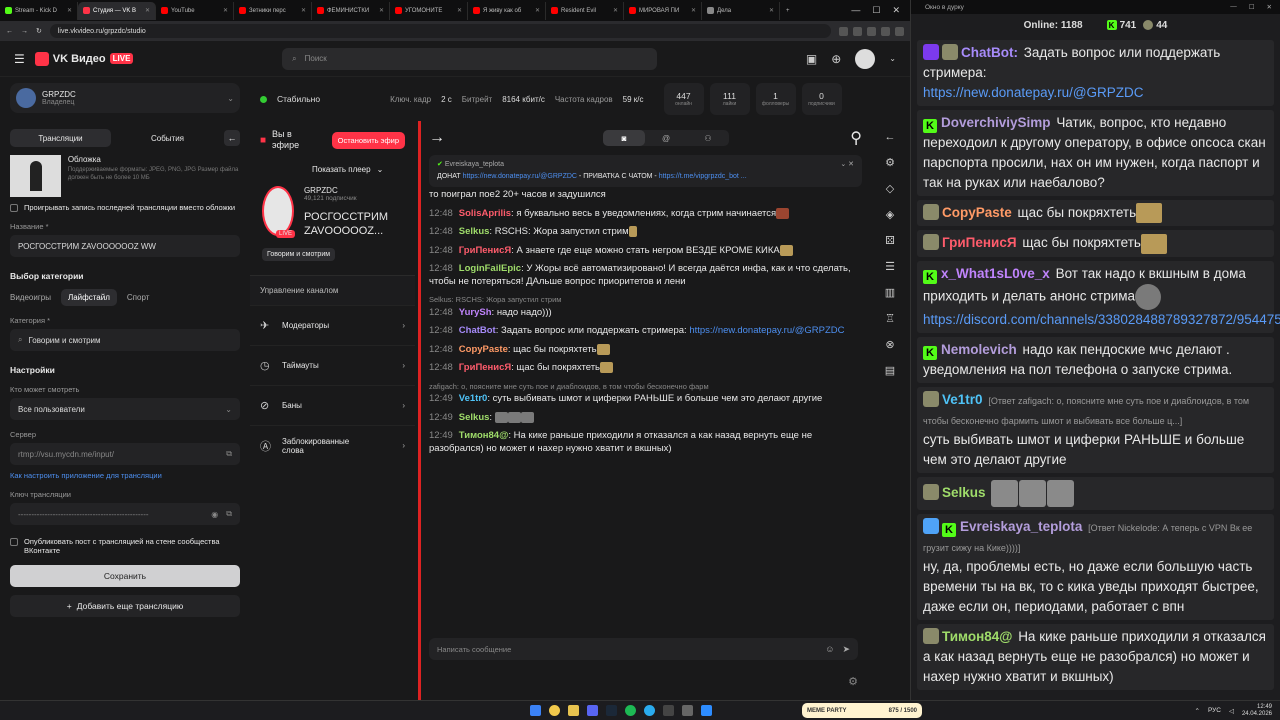  What do you see at coordinates (125, 98) in the screenshot?
I see `channel-selector: GRPZDC Владелец ⌄` at bounding box center [125, 98].